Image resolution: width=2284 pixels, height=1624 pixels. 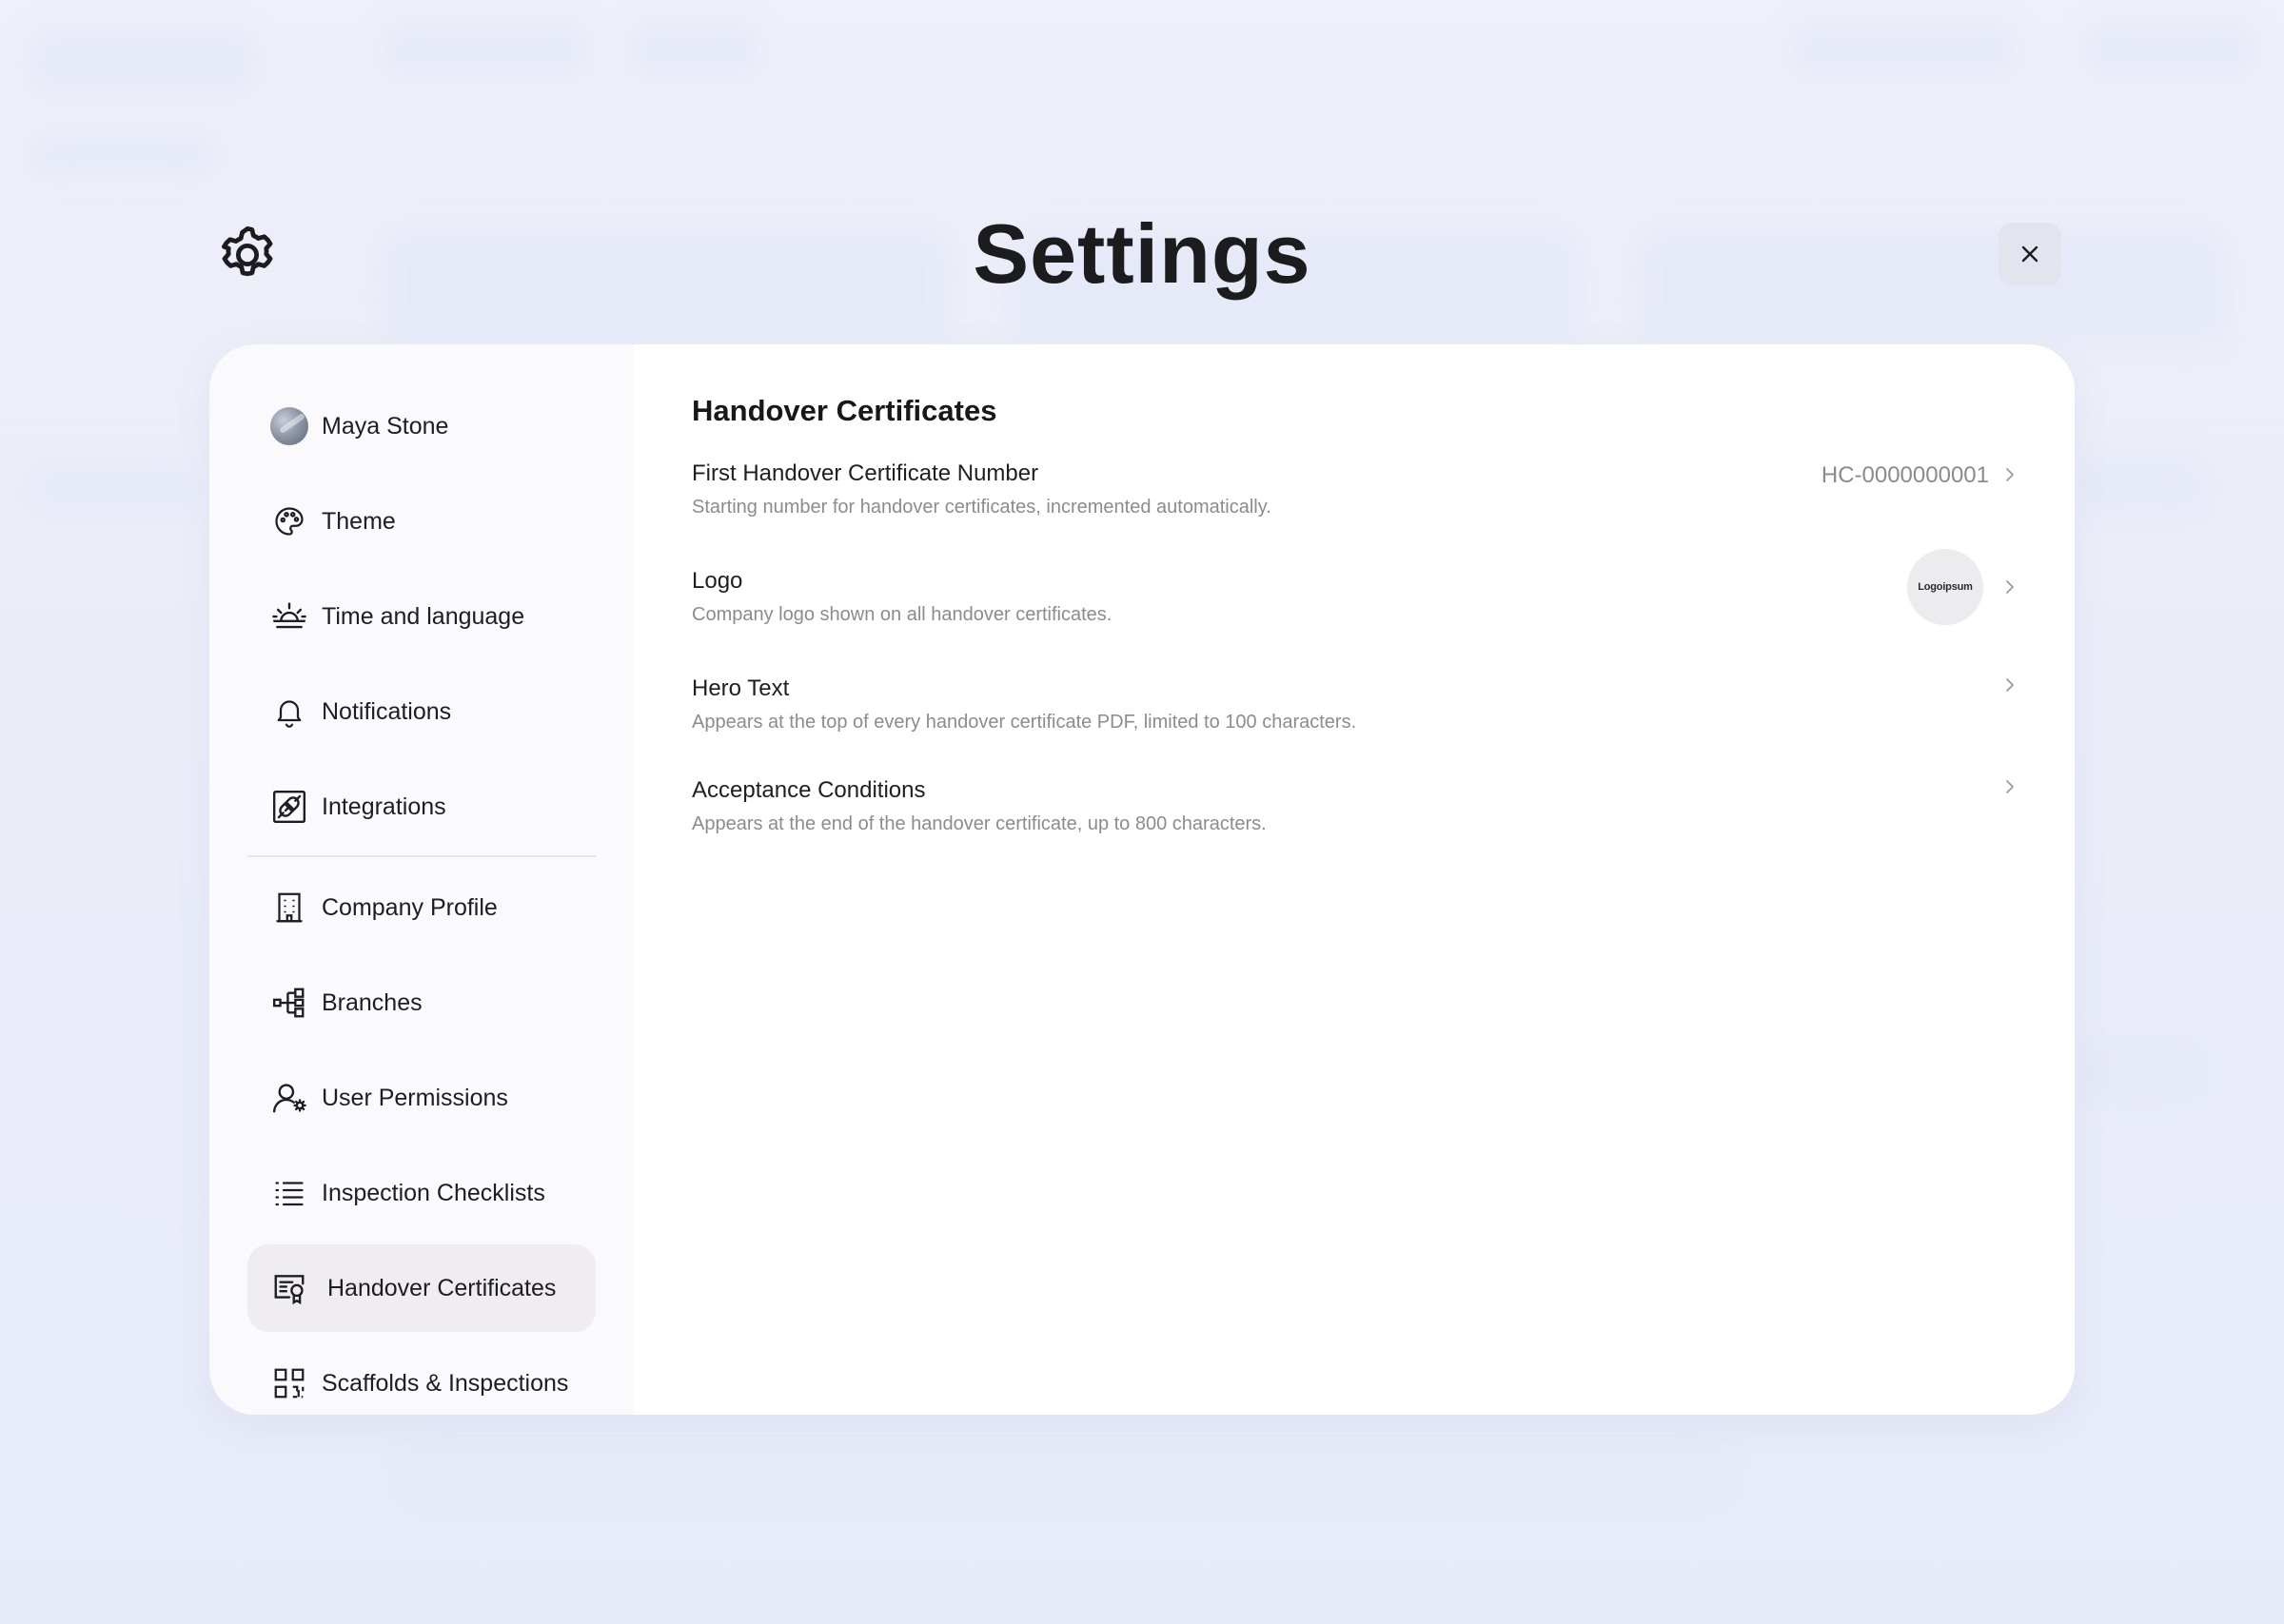 I want to click on user-gear-icon, so click(x=289, y=1098).